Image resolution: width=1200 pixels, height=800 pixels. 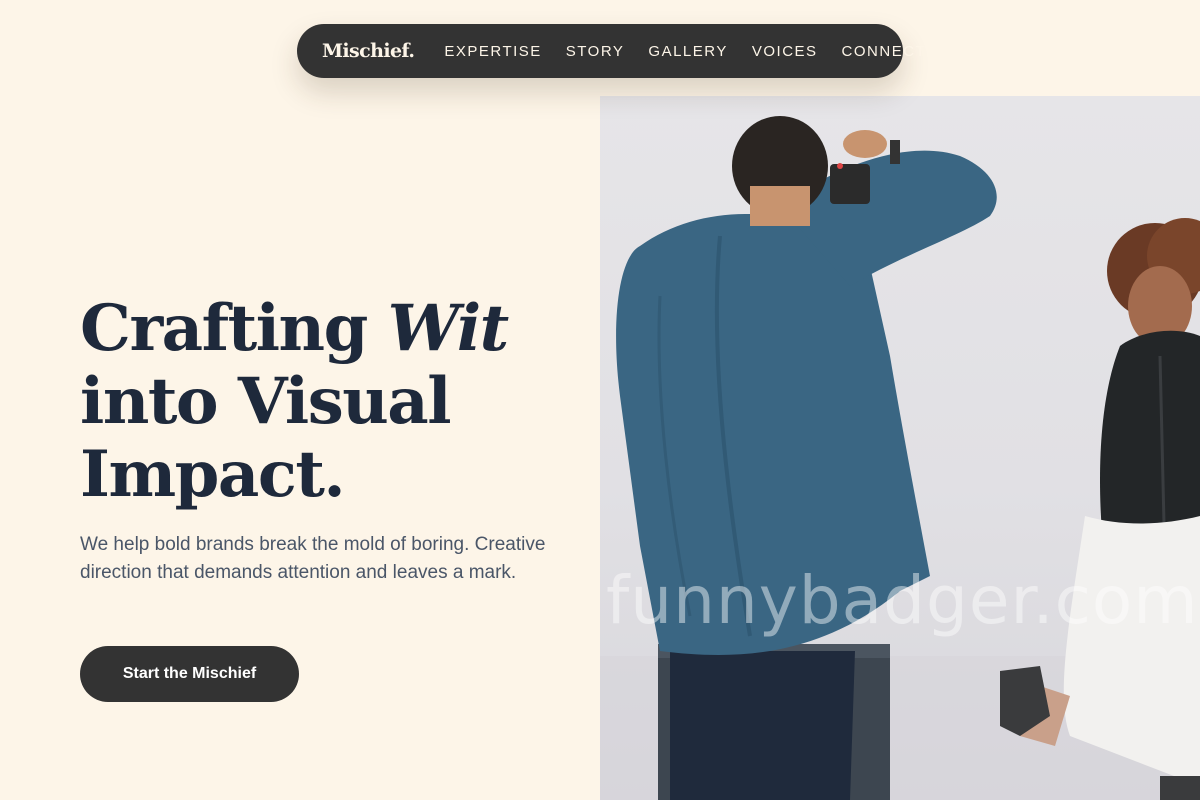 I want to click on nav-link-voices: VOICES, so click(x=785, y=51).